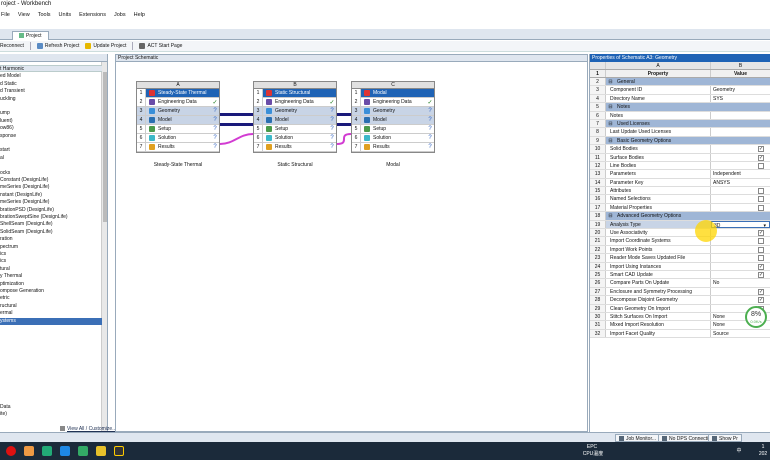  What do you see at coordinates (680, 107) in the screenshot?
I see `property-group-header: 5 ⊟ Notes` at bounding box center [680, 107].